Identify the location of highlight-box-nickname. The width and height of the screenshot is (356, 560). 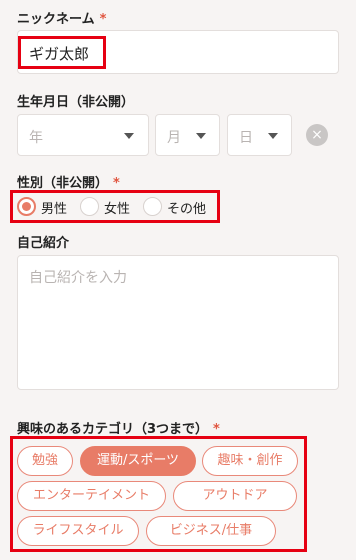
(62, 52).